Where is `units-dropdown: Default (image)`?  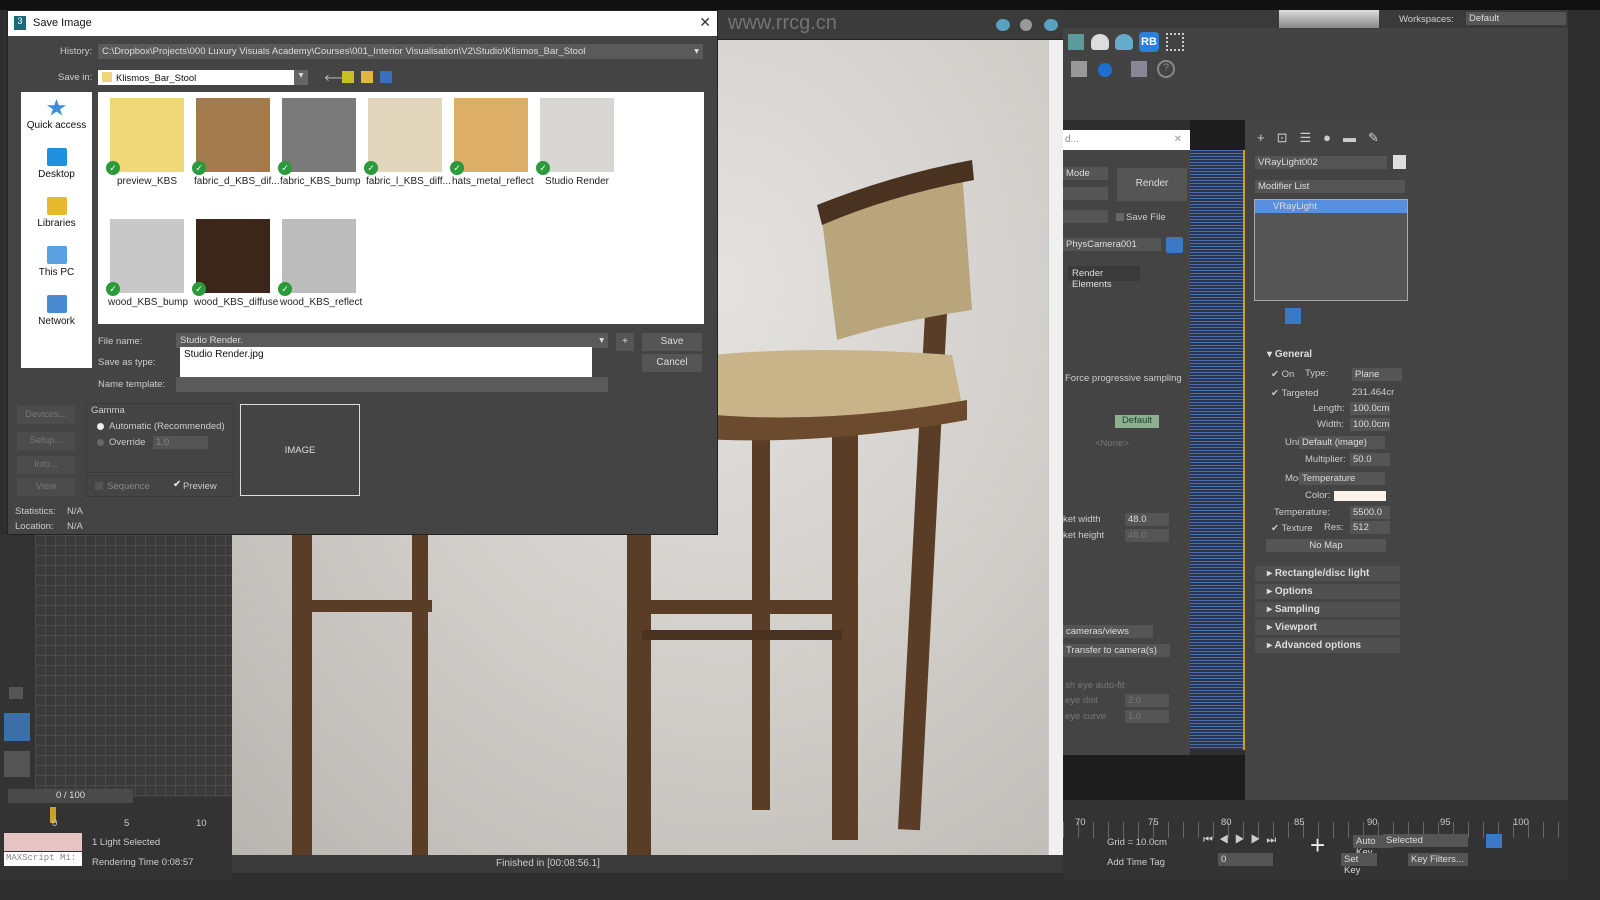 units-dropdown: Default (image) is located at coordinates (1342, 442).